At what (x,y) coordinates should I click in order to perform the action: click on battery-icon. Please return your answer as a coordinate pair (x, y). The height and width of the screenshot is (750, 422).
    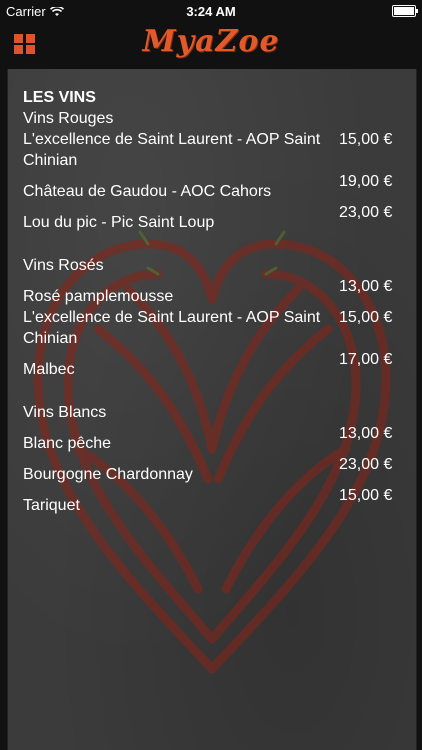
    Looking at the image, I should click on (405, 11).